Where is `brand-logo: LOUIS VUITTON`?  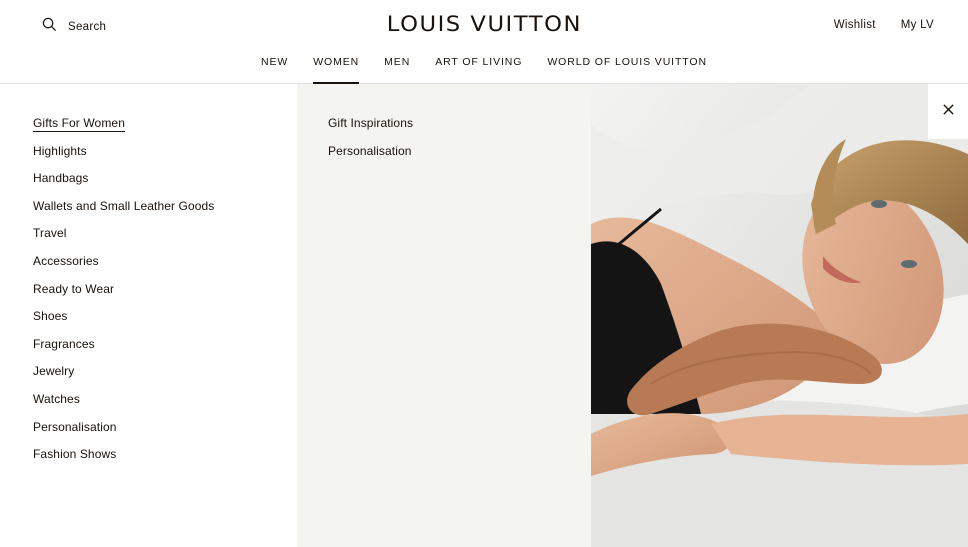
brand-logo: LOUIS VUITTON is located at coordinates (484, 24).